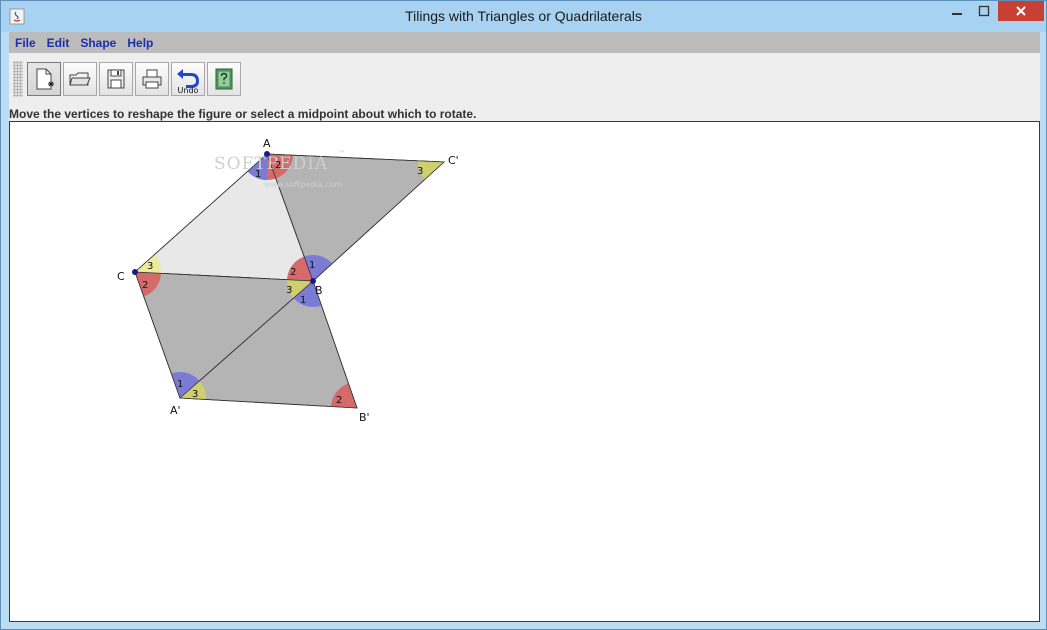 This screenshot has height=630, width=1047. Describe the element at coordinates (98, 43) in the screenshot. I see `menu-shape: Shape` at that location.